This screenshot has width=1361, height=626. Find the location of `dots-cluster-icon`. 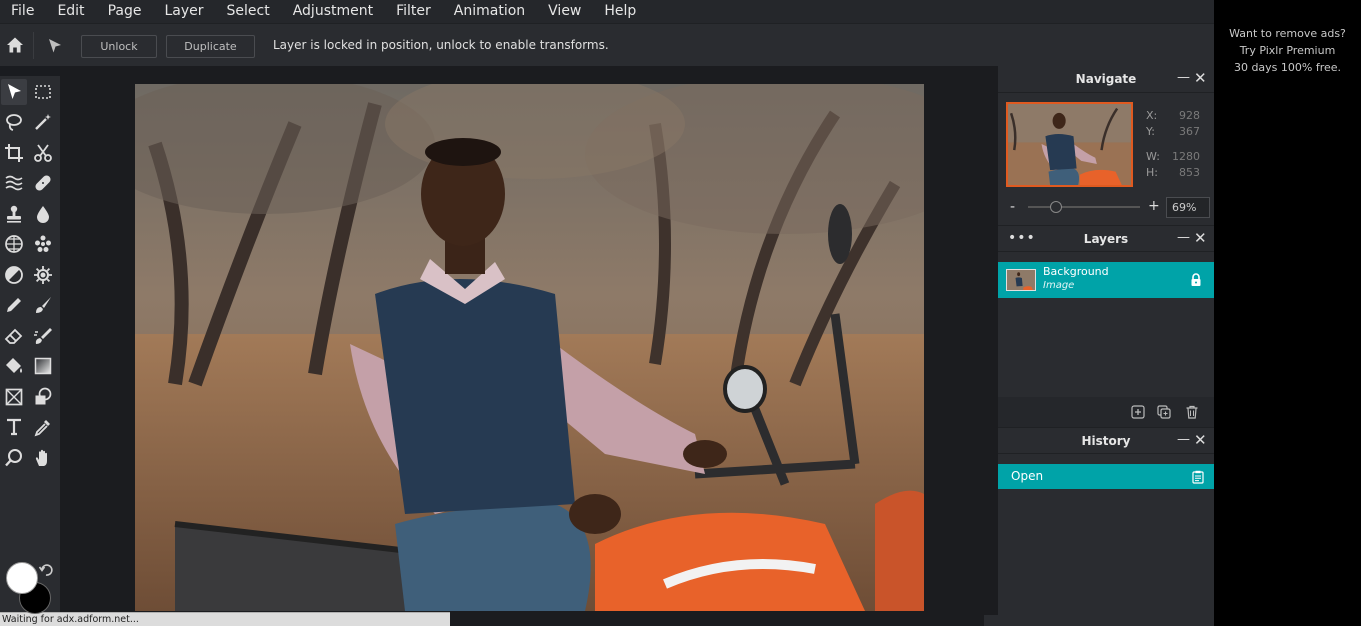

dots-cluster-icon is located at coordinates (43, 243).